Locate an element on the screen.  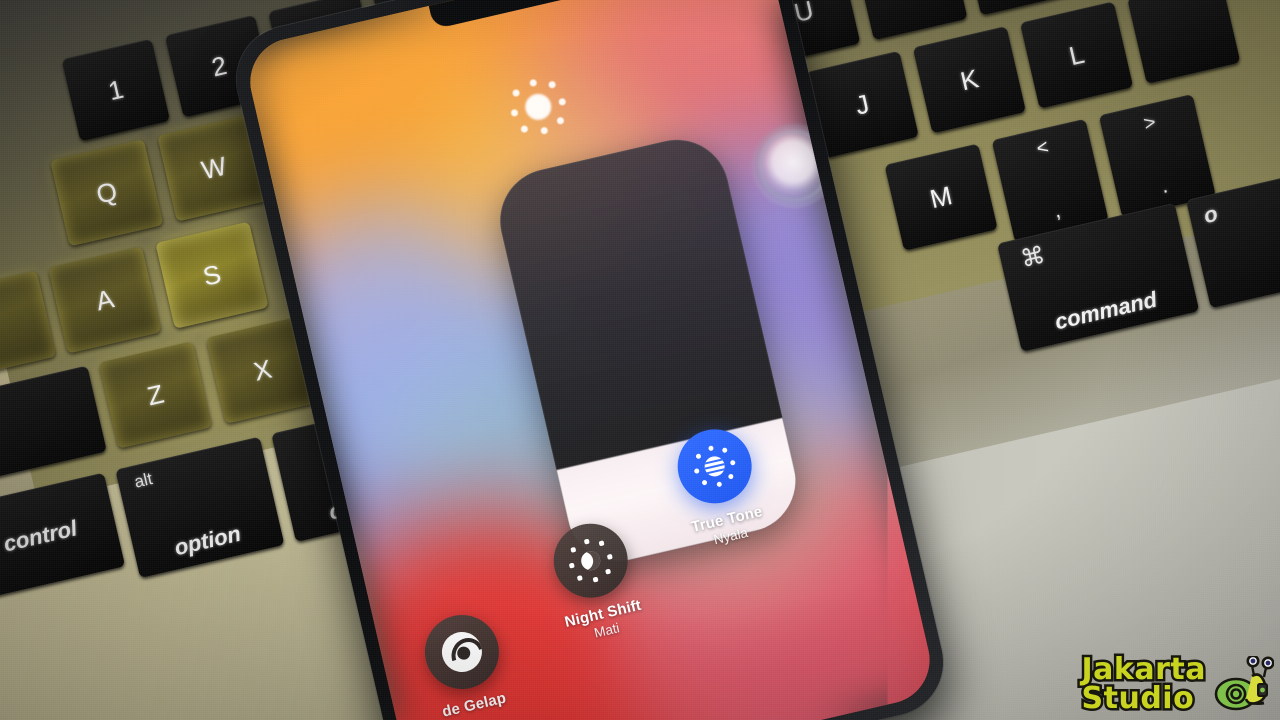
key-label: A is located at coordinates (104, 300).